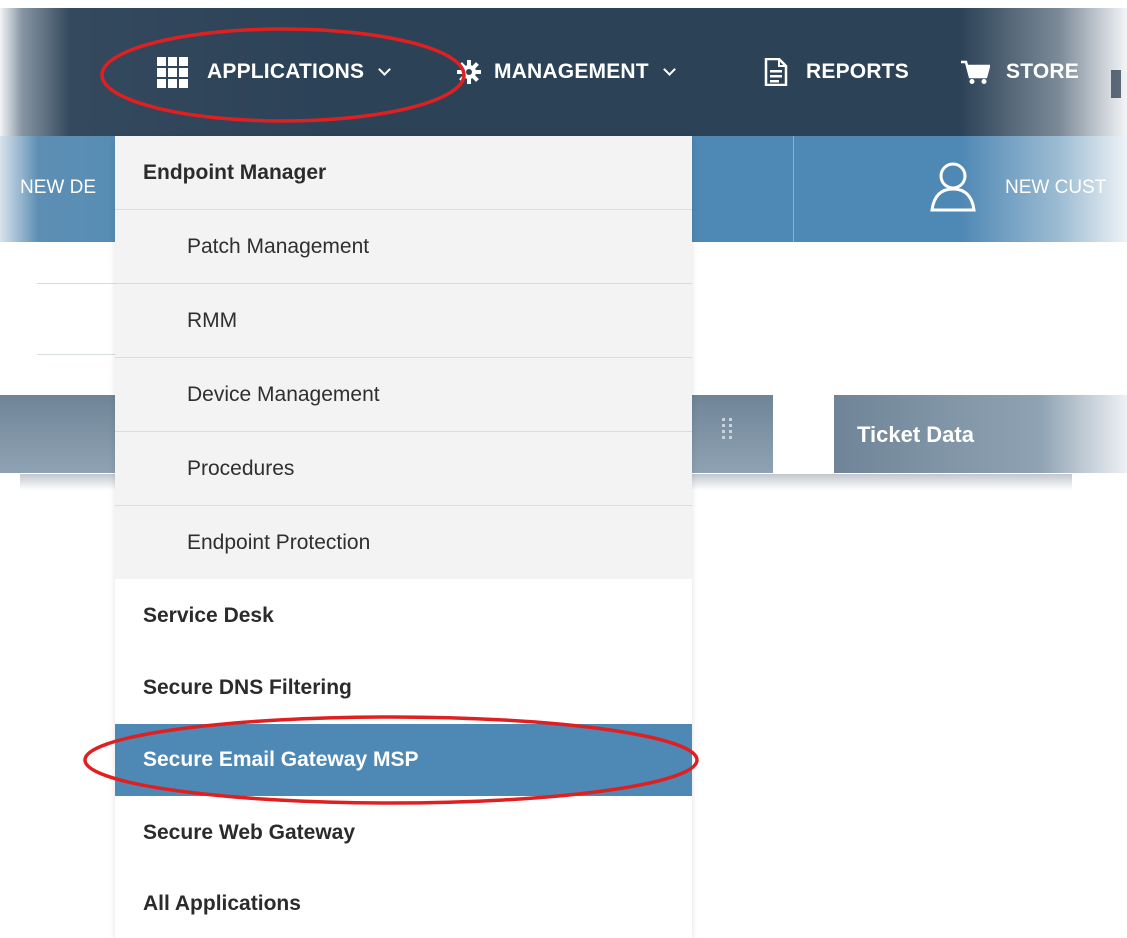 Image resolution: width=1127 pixels, height=938 pixels. Describe the element at coordinates (776, 72) in the screenshot. I see `document-icon` at that location.